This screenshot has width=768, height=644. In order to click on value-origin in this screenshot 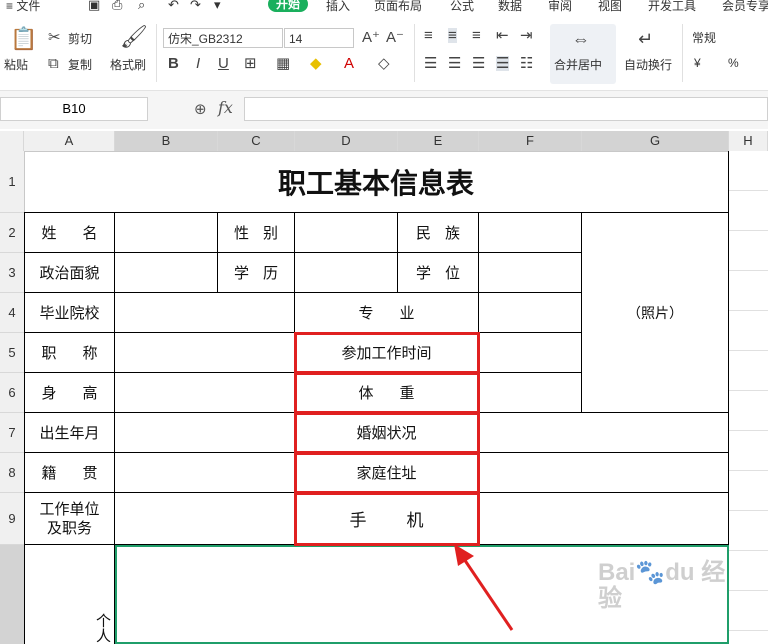, I will do `click(205, 473)`.